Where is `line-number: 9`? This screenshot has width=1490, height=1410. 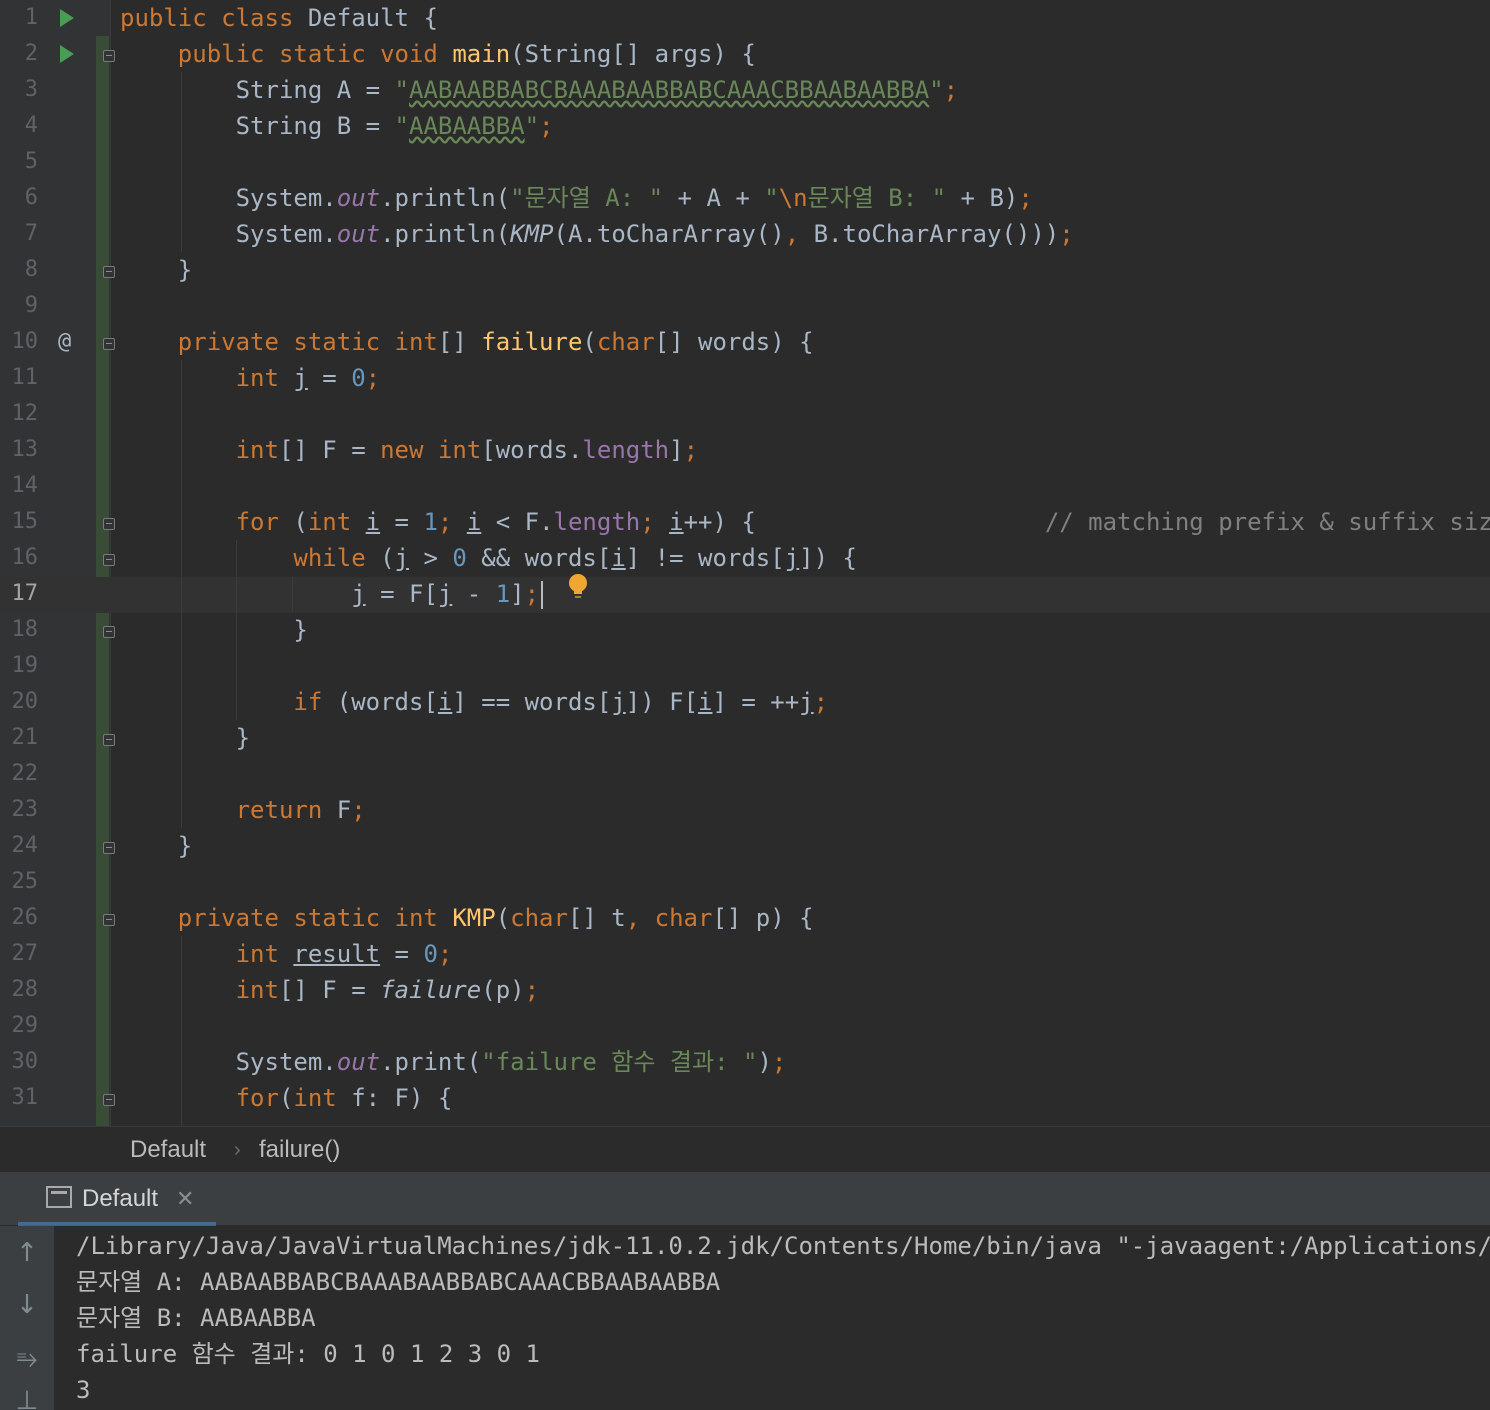
line-number: 9 is located at coordinates (19, 306).